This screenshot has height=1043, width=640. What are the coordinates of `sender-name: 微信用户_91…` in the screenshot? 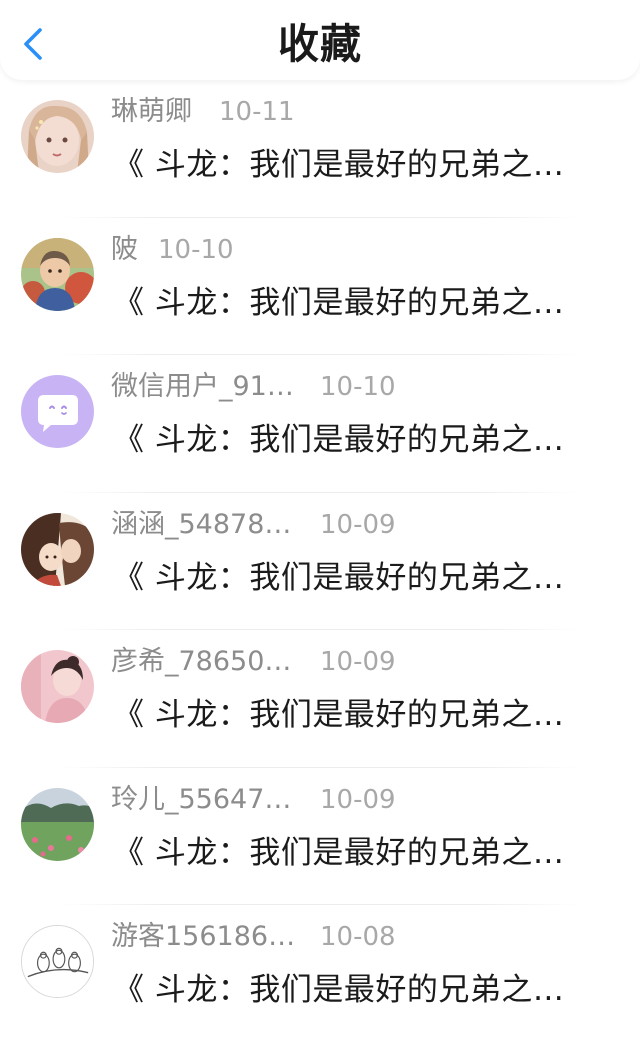 It's located at (202, 386).